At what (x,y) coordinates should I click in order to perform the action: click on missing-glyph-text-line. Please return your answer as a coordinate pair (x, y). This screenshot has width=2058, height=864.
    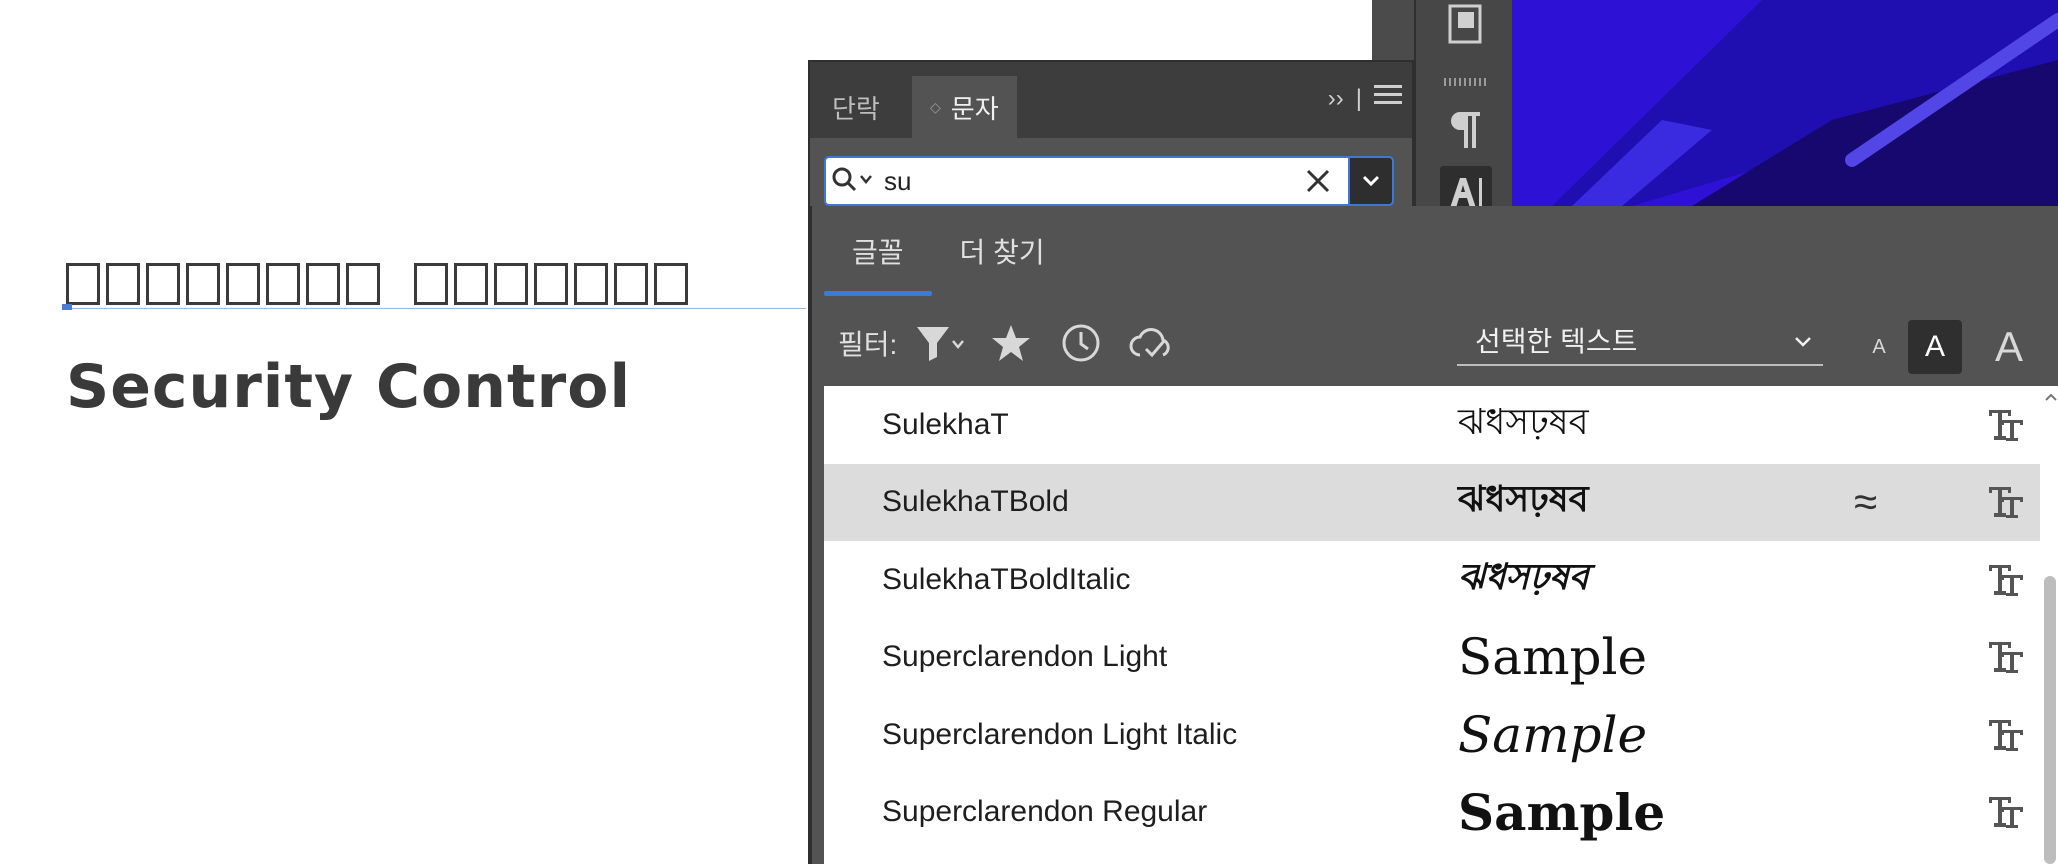
    Looking at the image, I should click on (436, 284).